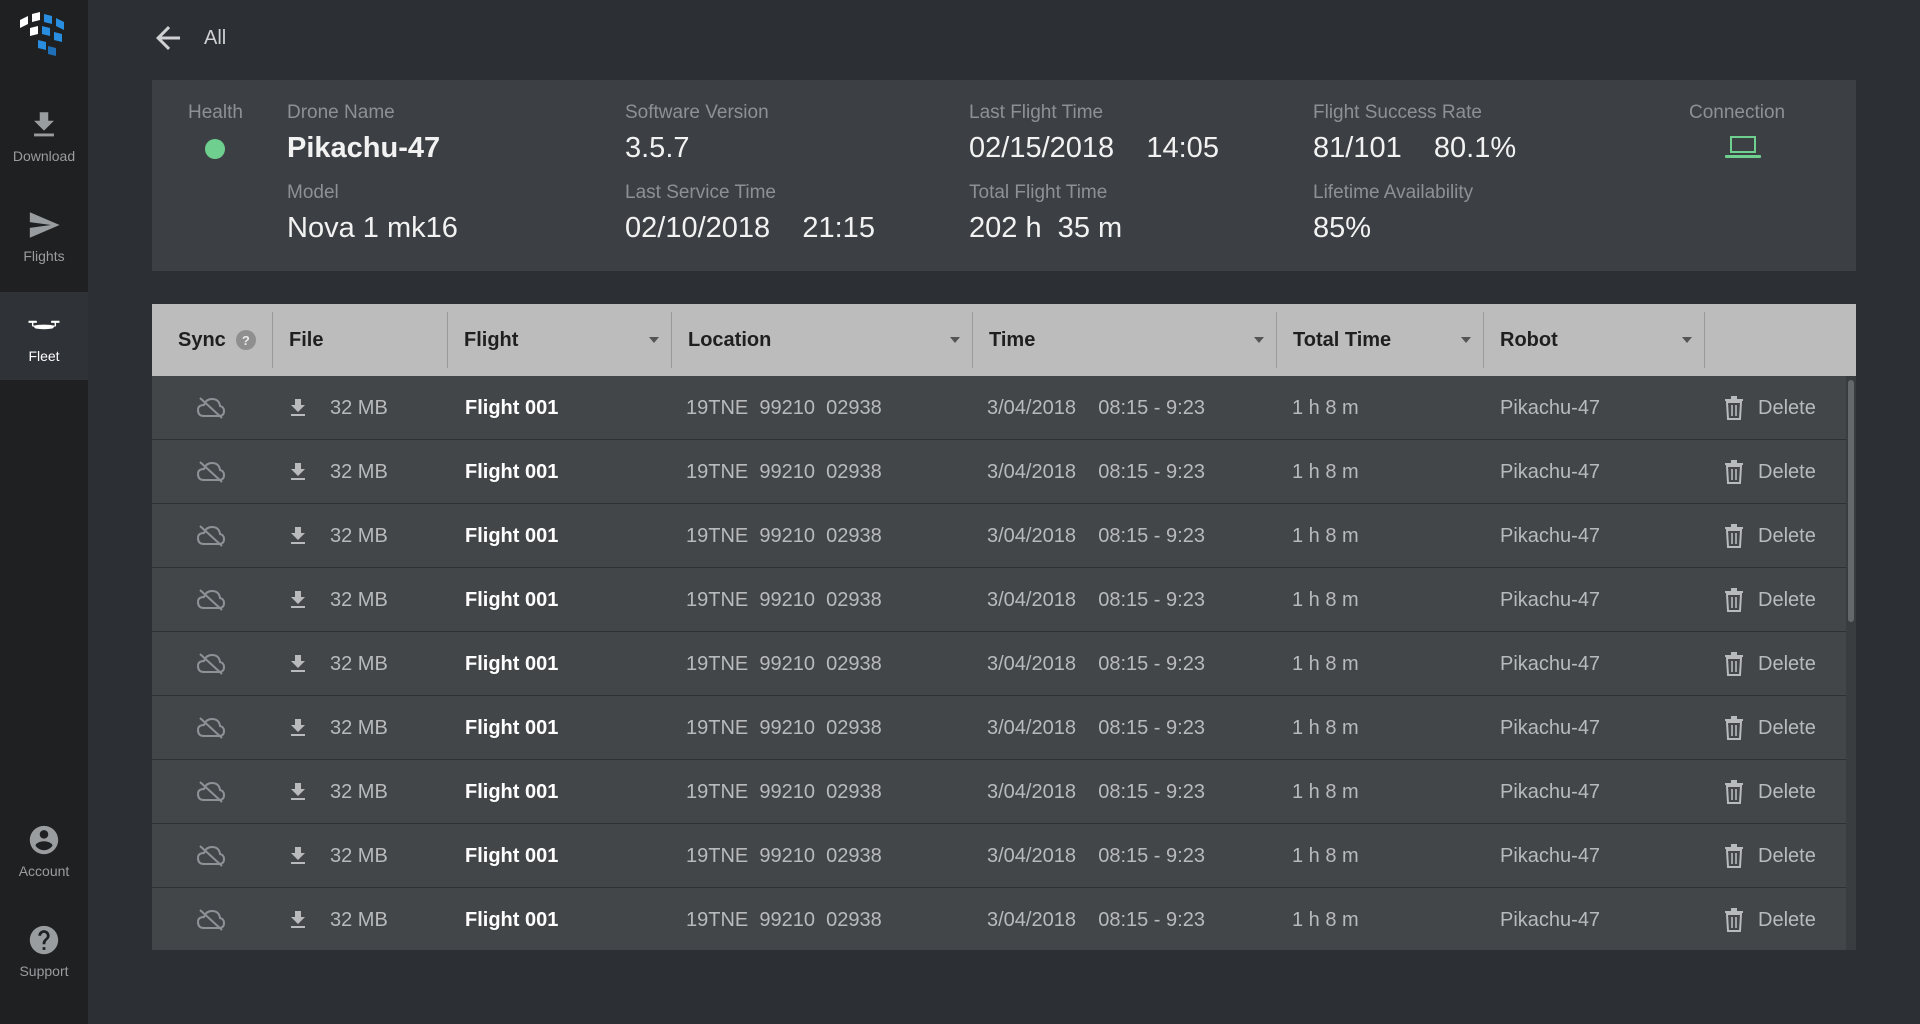  I want to click on th-total-time: Total Time, so click(1380, 340).